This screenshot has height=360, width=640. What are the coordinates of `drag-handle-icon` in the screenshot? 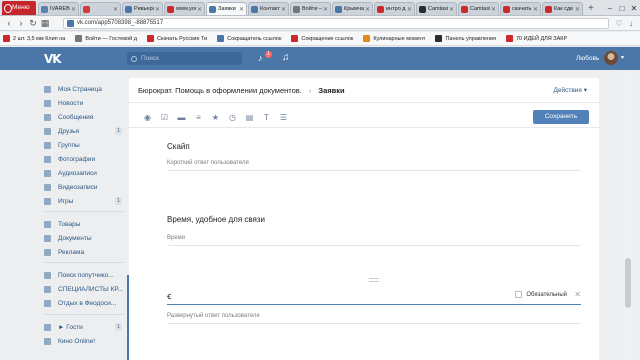 It's located at (374, 280).